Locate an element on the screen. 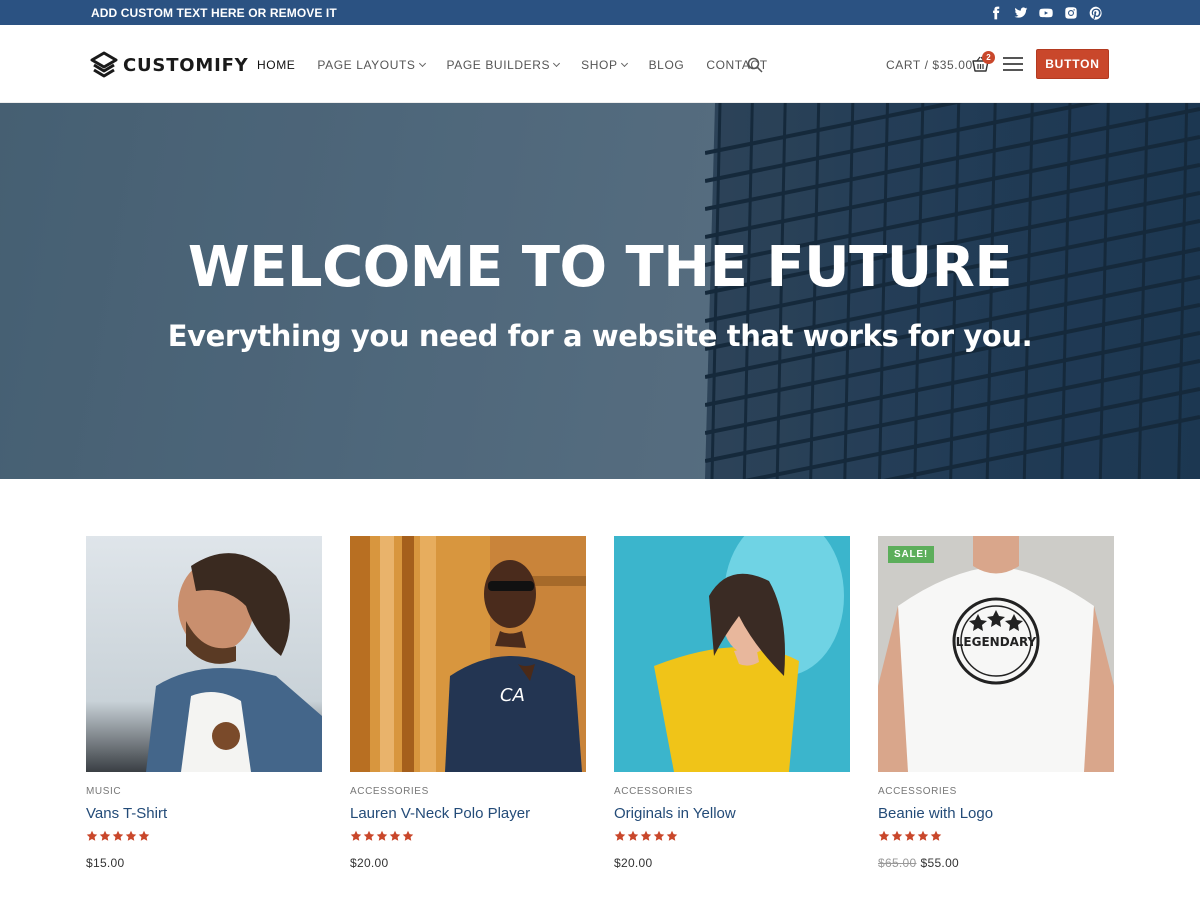  original-price: $65.00 is located at coordinates (897, 863).